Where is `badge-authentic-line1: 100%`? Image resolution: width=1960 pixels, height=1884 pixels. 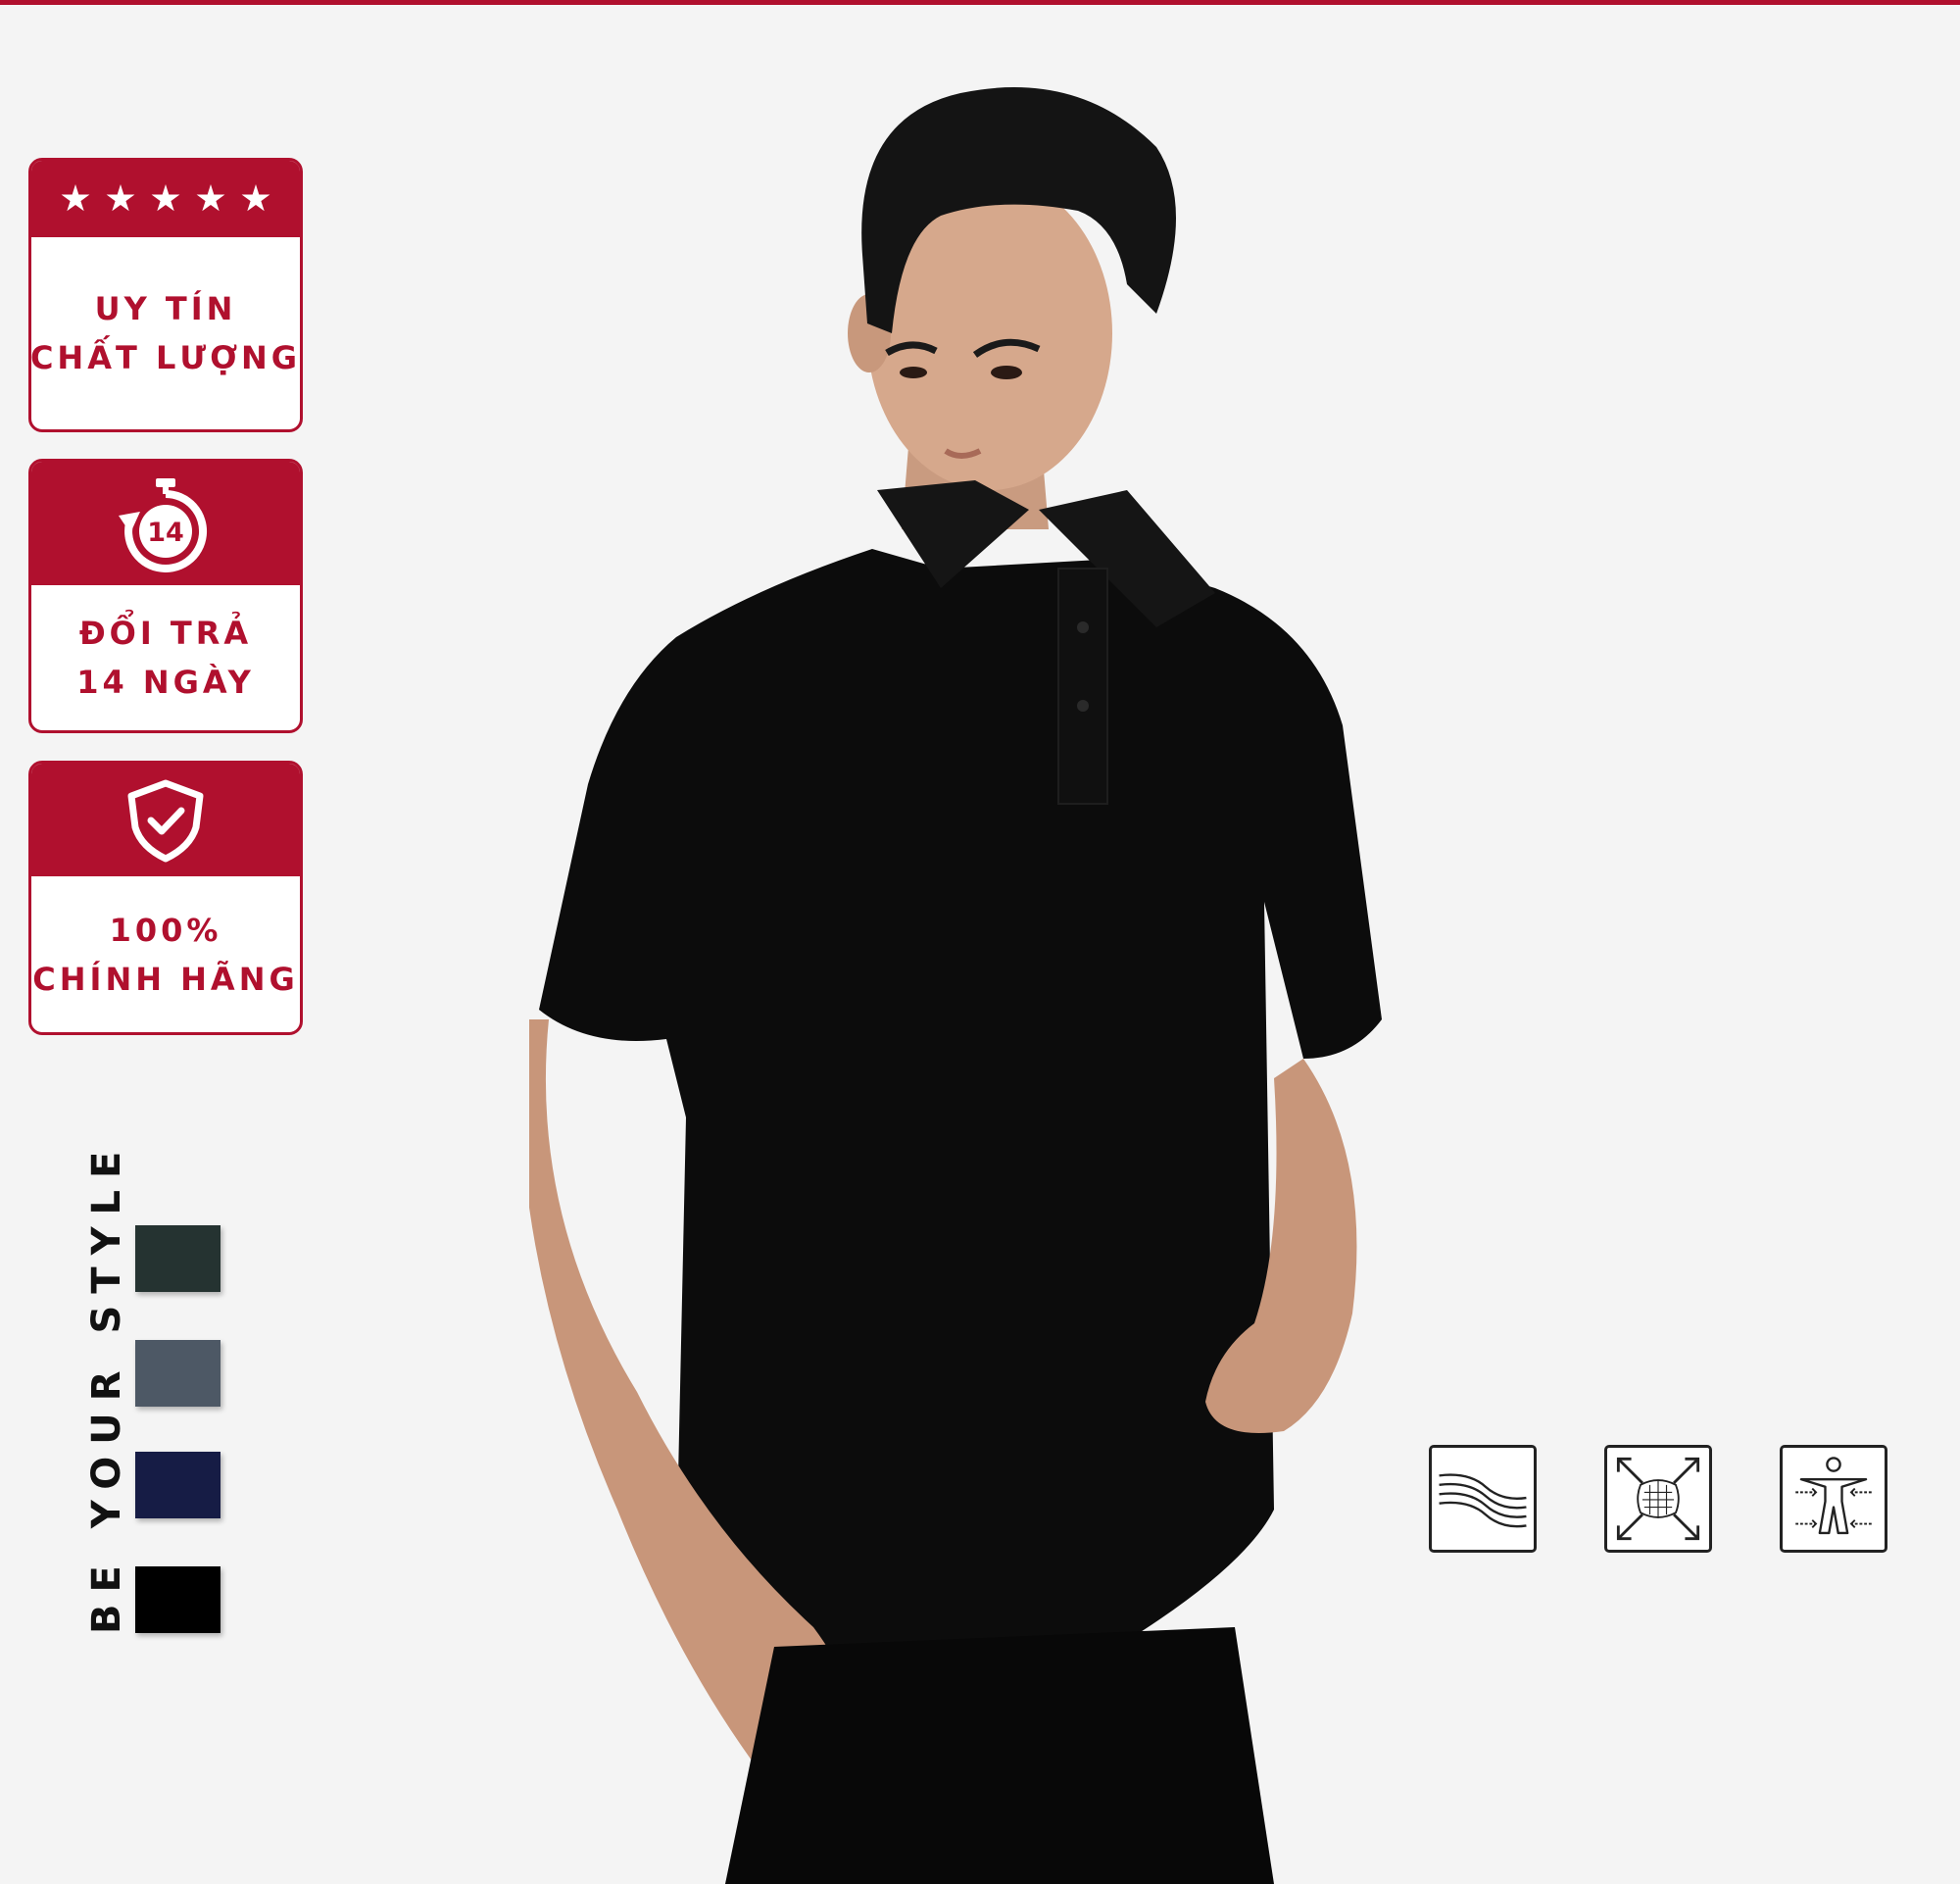 badge-authentic-line1: 100% is located at coordinates (165, 930).